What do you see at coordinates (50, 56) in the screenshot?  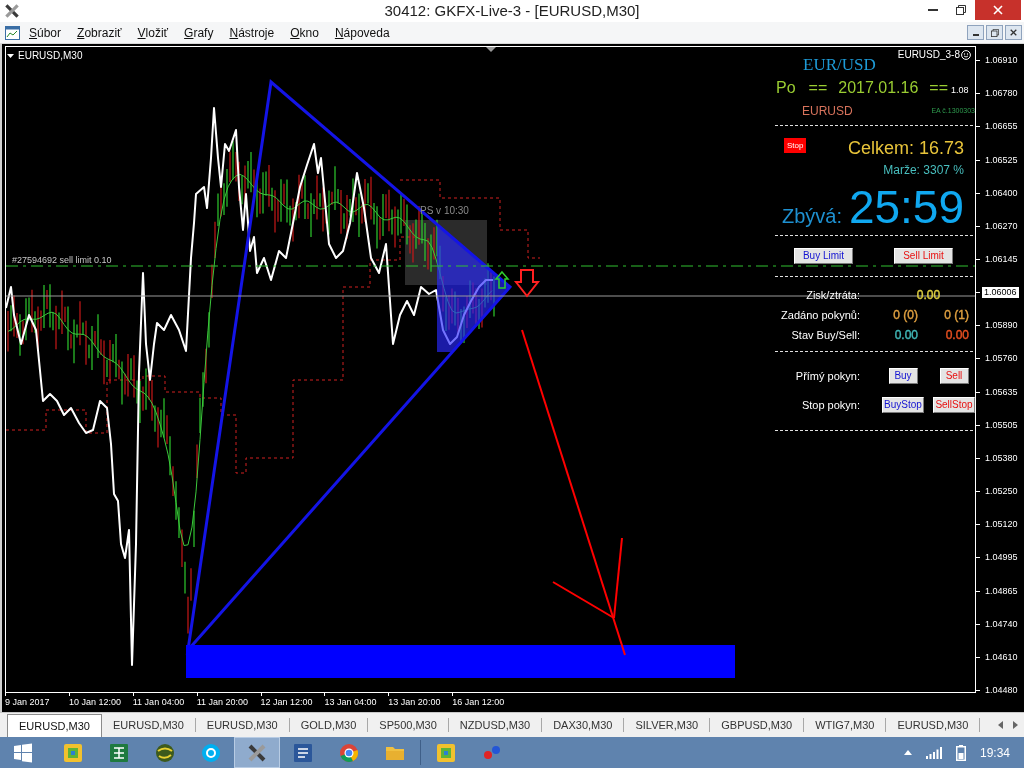 I see `chart-symbol-label: EURUSD,M30` at bounding box center [50, 56].